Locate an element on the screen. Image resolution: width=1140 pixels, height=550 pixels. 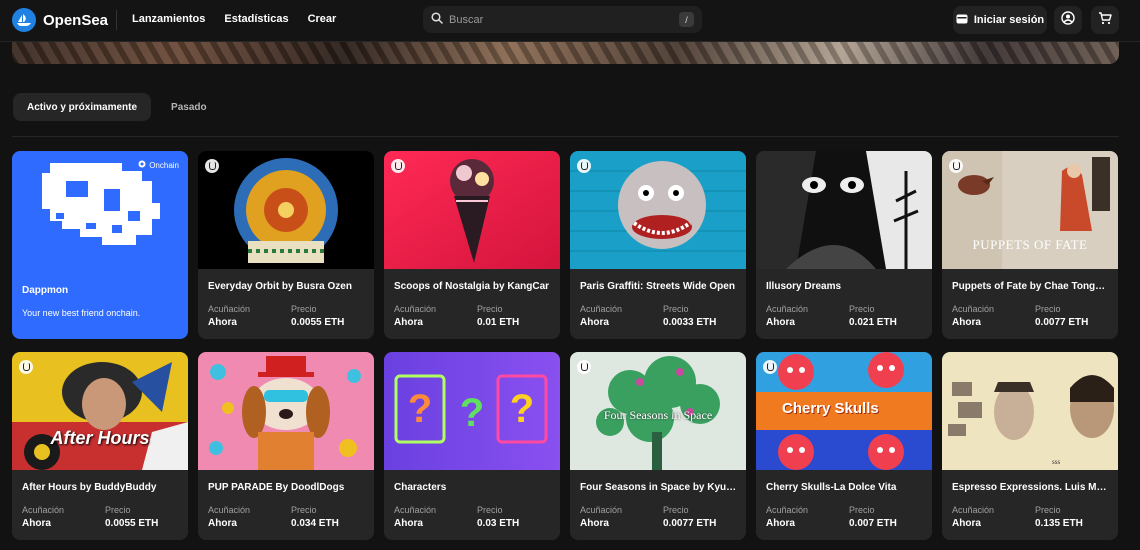
nav-drops: Lanzamientos is located at coordinates (168, 19).